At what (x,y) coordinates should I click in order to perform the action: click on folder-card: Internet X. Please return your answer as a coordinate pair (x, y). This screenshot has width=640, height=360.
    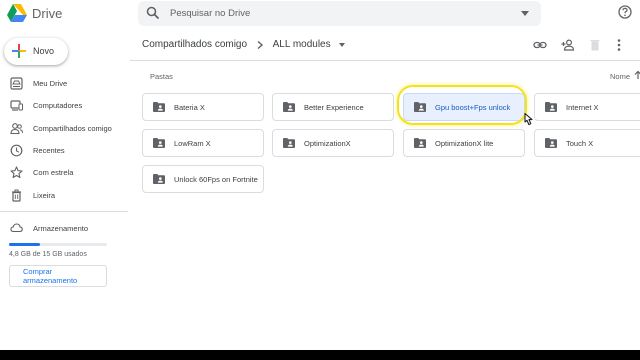
    Looking at the image, I should click on (587, 107).